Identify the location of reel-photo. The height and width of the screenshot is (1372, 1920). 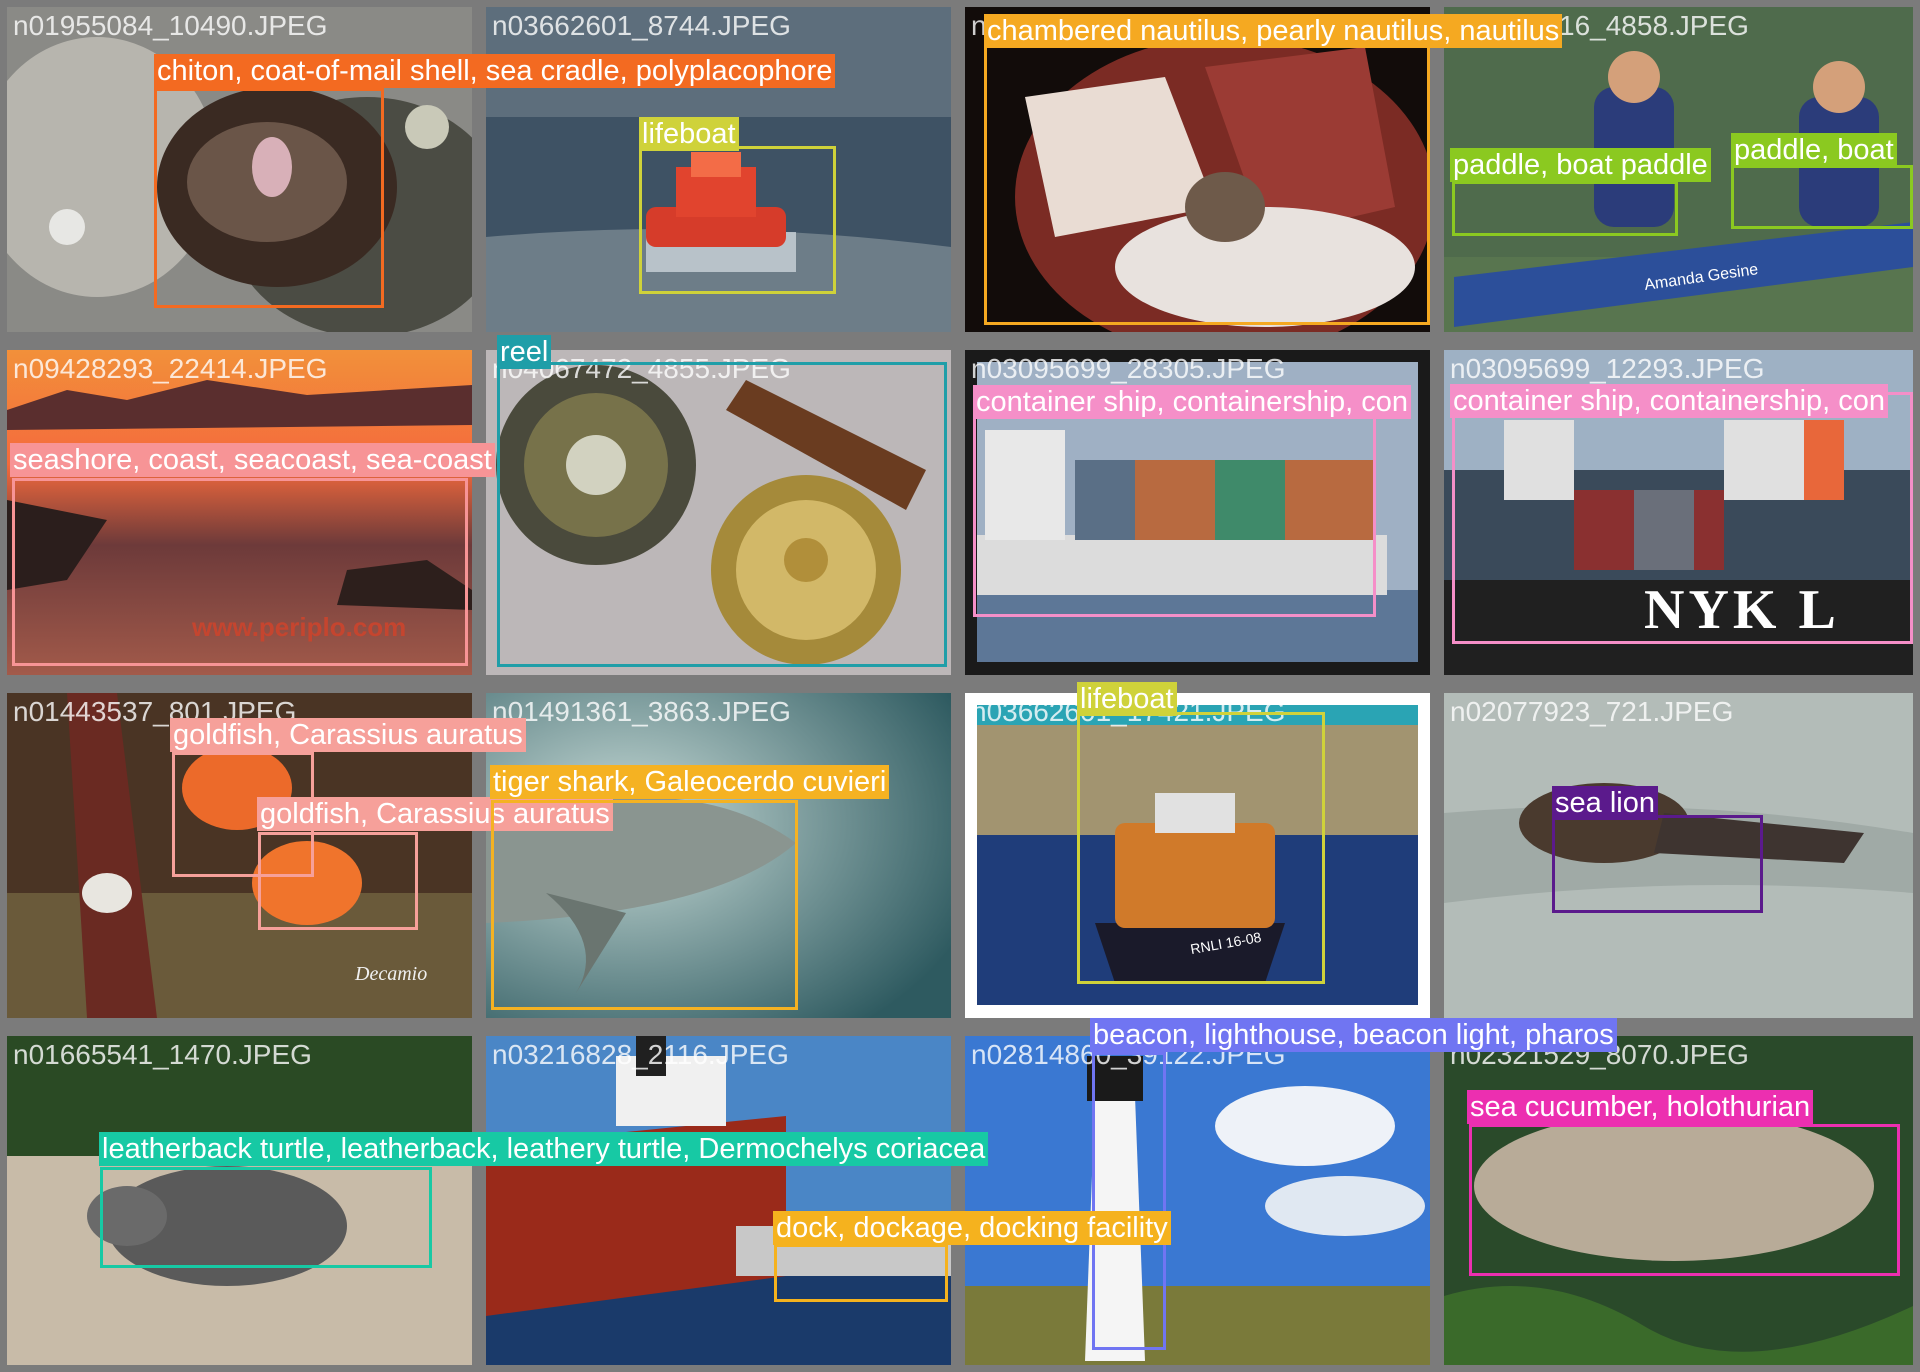
(718, 512).